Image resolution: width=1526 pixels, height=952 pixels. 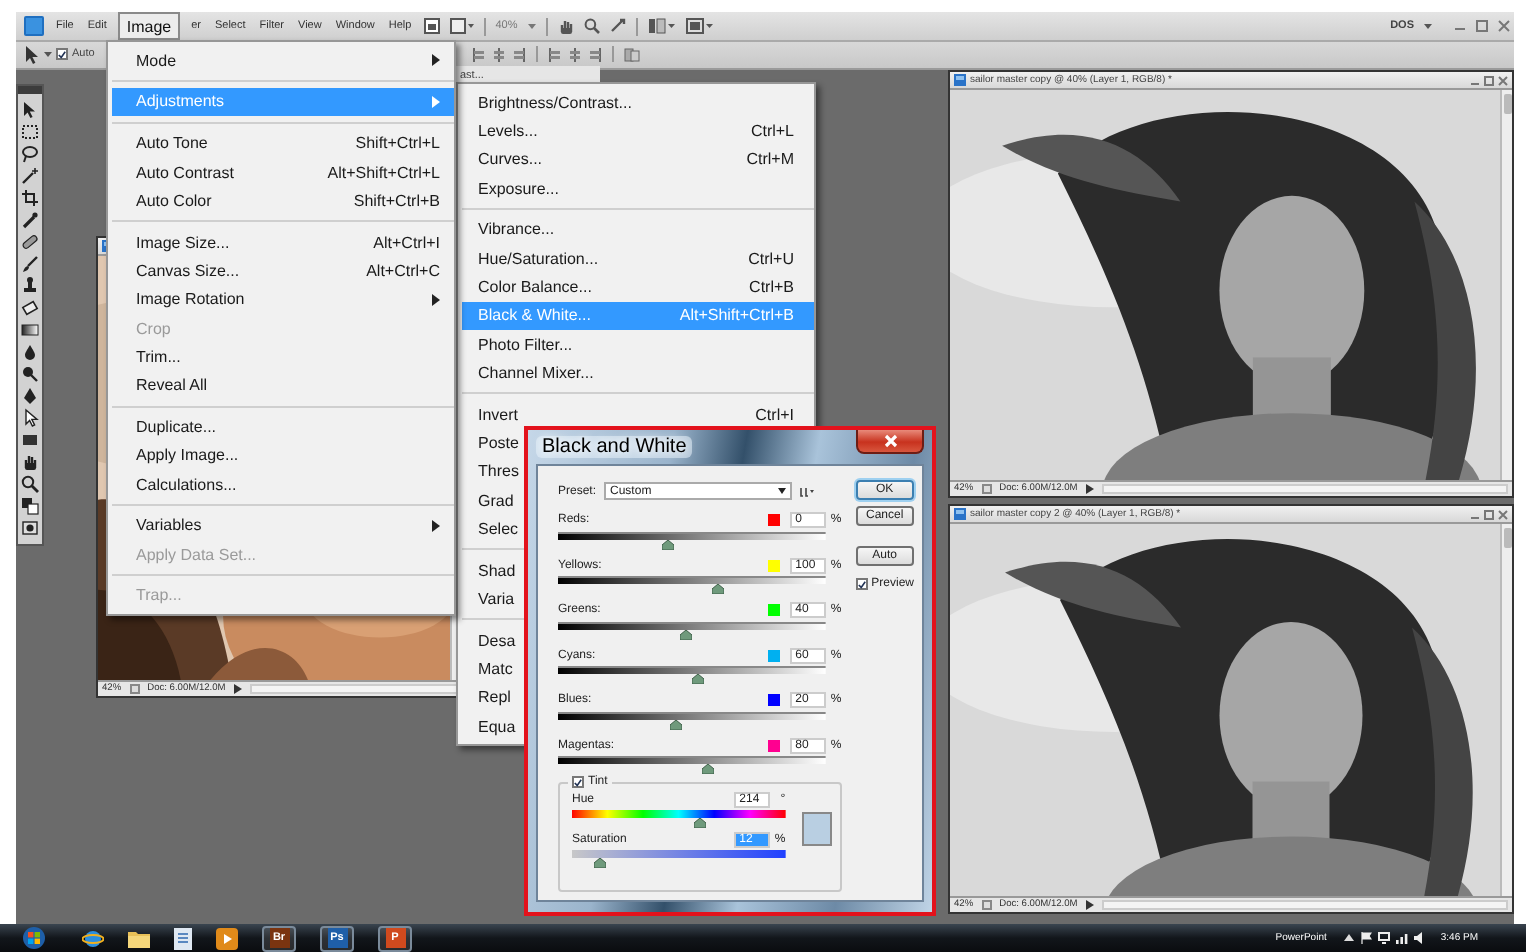 I want to click on gradient-icon, so click(x=30, y=330).